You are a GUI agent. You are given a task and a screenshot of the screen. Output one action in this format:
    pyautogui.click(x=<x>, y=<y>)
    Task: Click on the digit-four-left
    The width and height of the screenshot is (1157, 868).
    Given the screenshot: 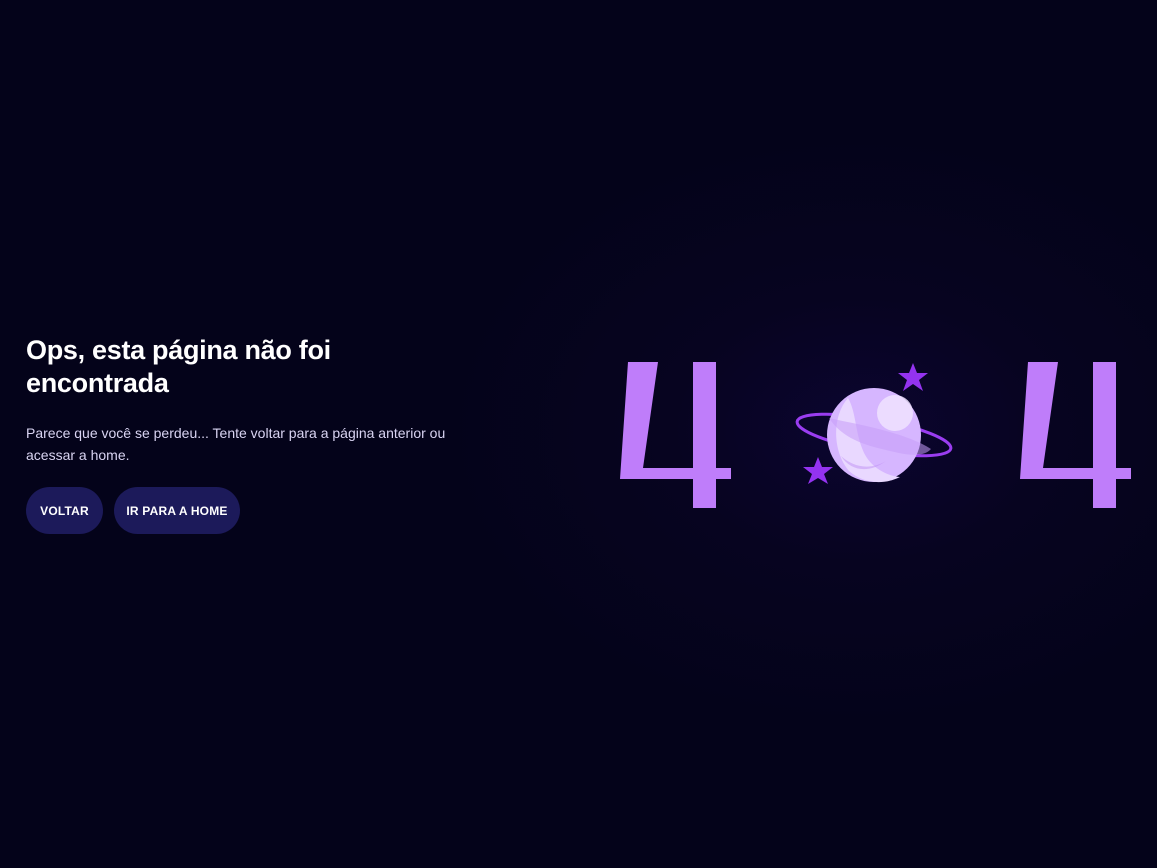 What is the action you would take?
    pyautogui.click(x=675, y=435)
    